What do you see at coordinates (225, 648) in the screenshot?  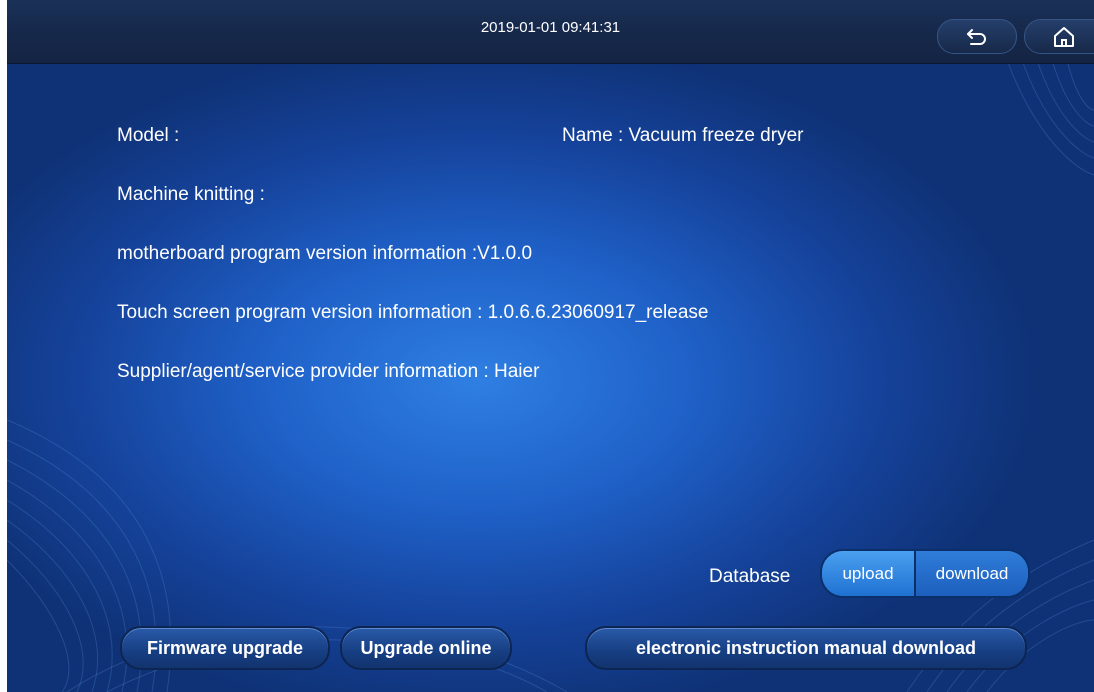 I see `firmware-upgrade-button: Firmware upgrade` at bounding box center [225, 648].